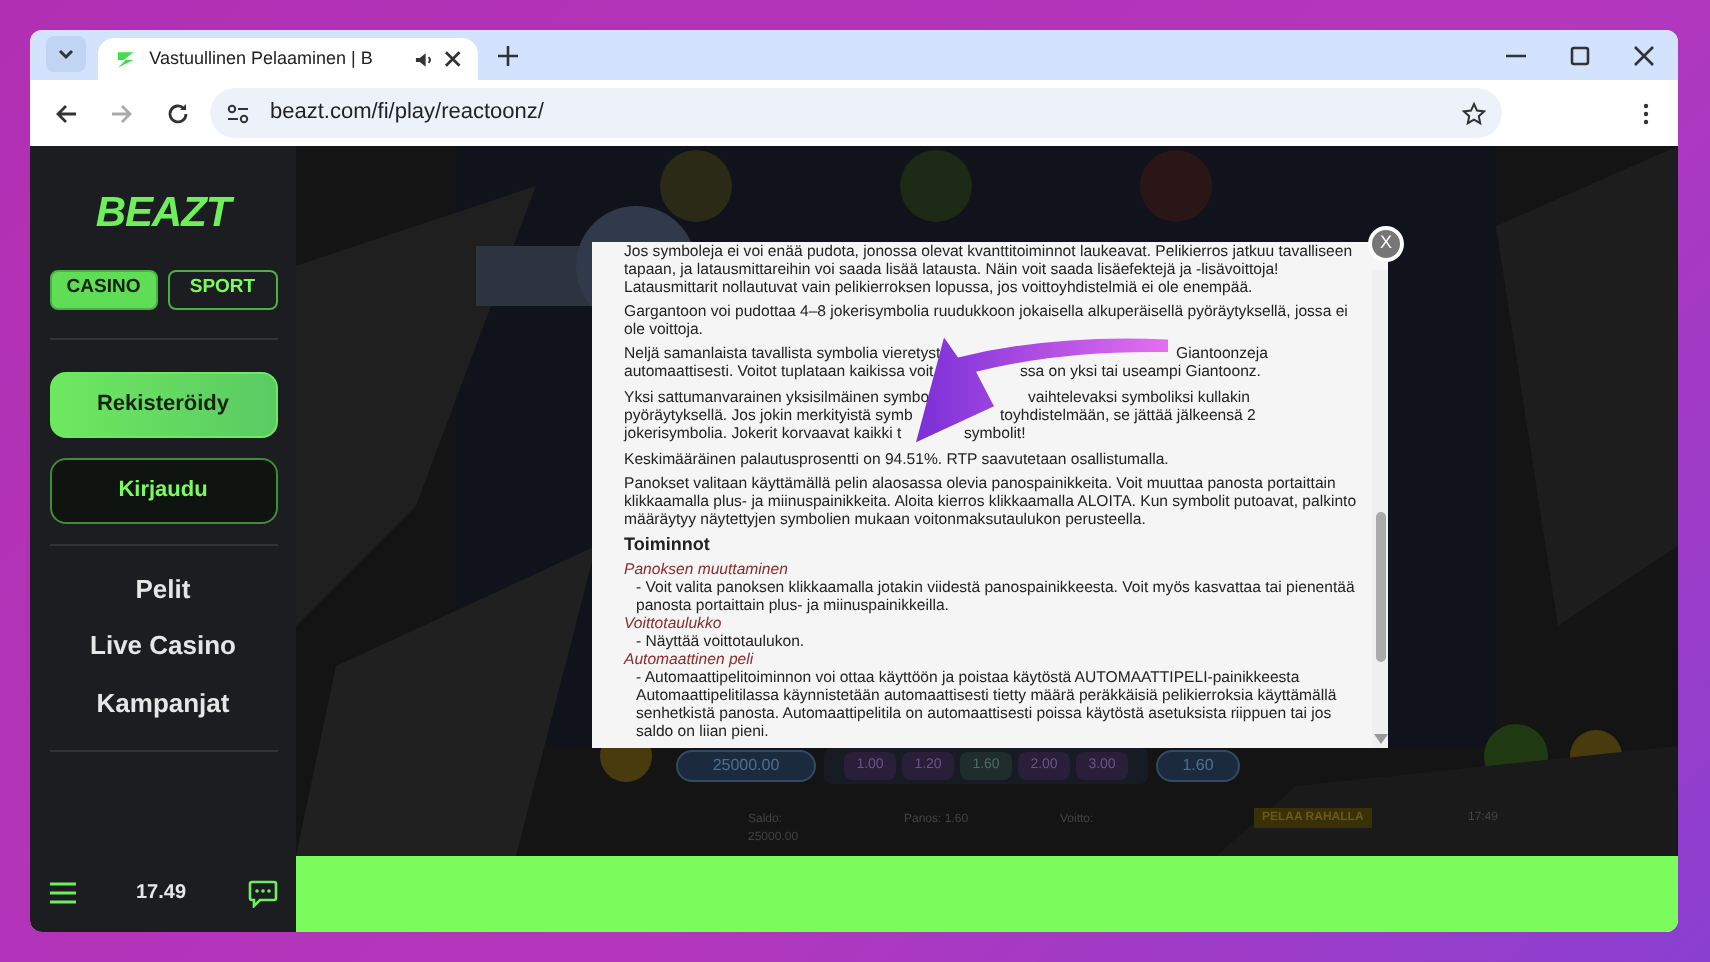 This screenshot has width=1710, height=962. What do you see at coordinates (163, 490) in the screenshot?
I see `login-button: Kirjaudu` at bounding box center [163, 490].